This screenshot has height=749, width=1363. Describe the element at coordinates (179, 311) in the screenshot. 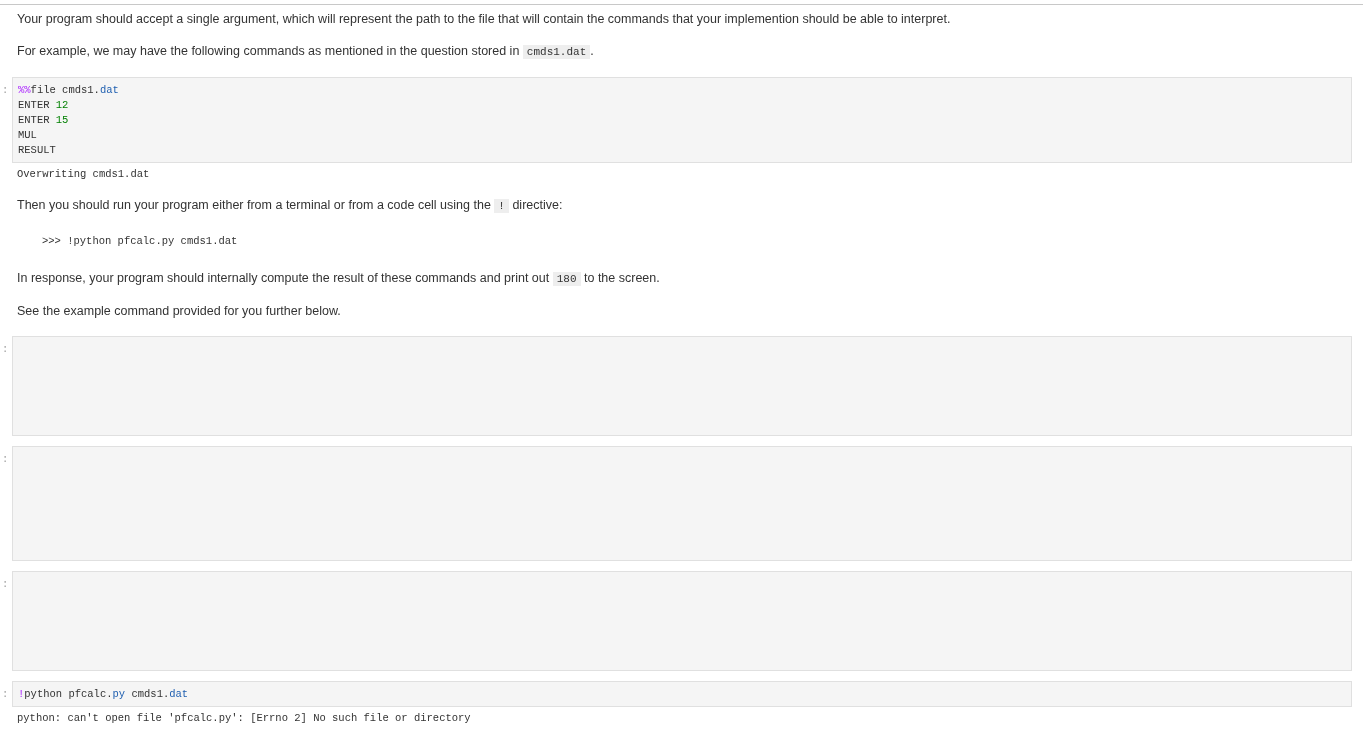

I see `paragraph-text: See the example command provided for you further below.` at that location.